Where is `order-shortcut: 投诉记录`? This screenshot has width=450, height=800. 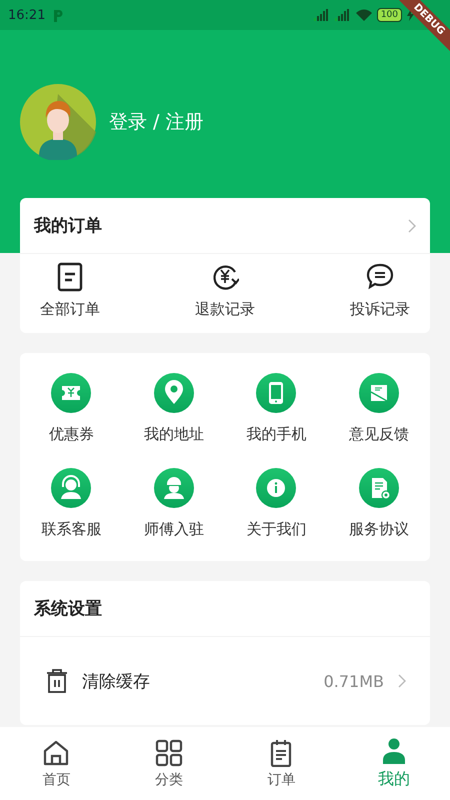
order-shortcut: 投诉记录 is located at coordinates (380, 290).